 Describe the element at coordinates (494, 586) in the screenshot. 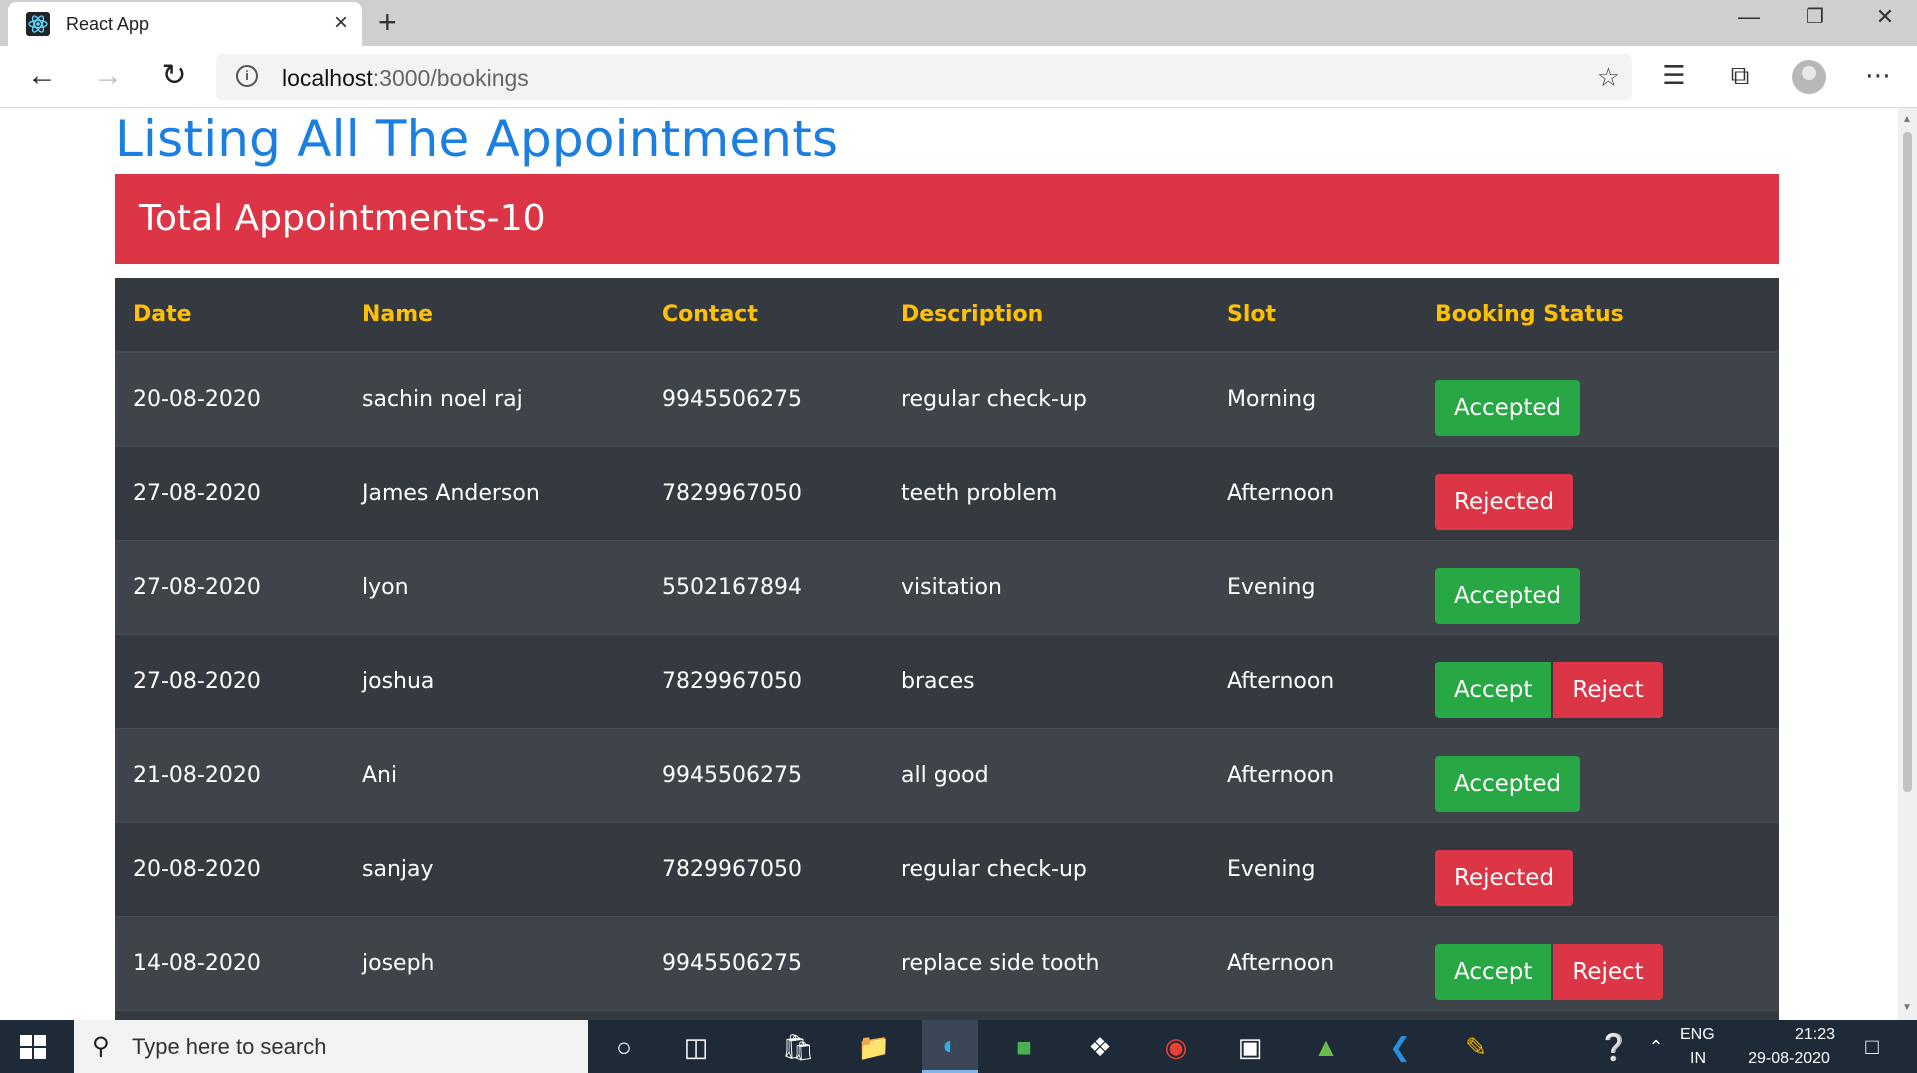

I see `cell-name: lyon` at that location.